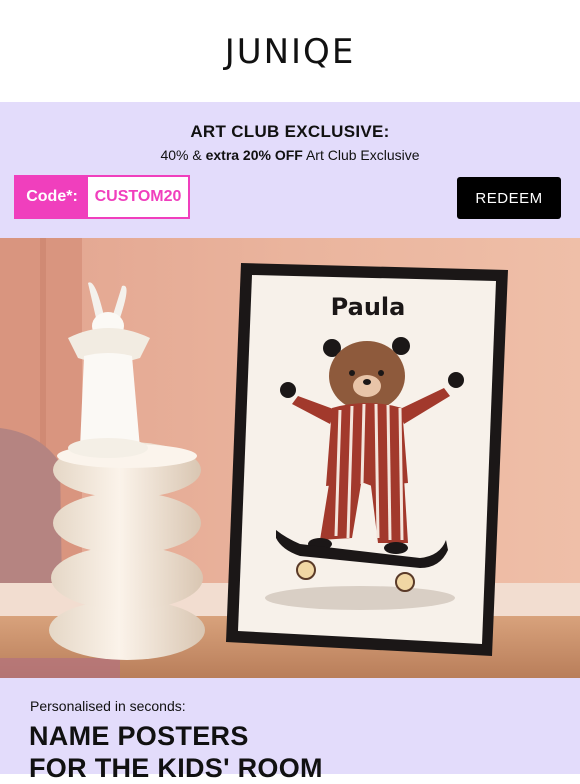  What do you see at coordinates (368, 307) in the screenshot?
I see `poster-name-text: Paula` at bounding box center [368, 307].